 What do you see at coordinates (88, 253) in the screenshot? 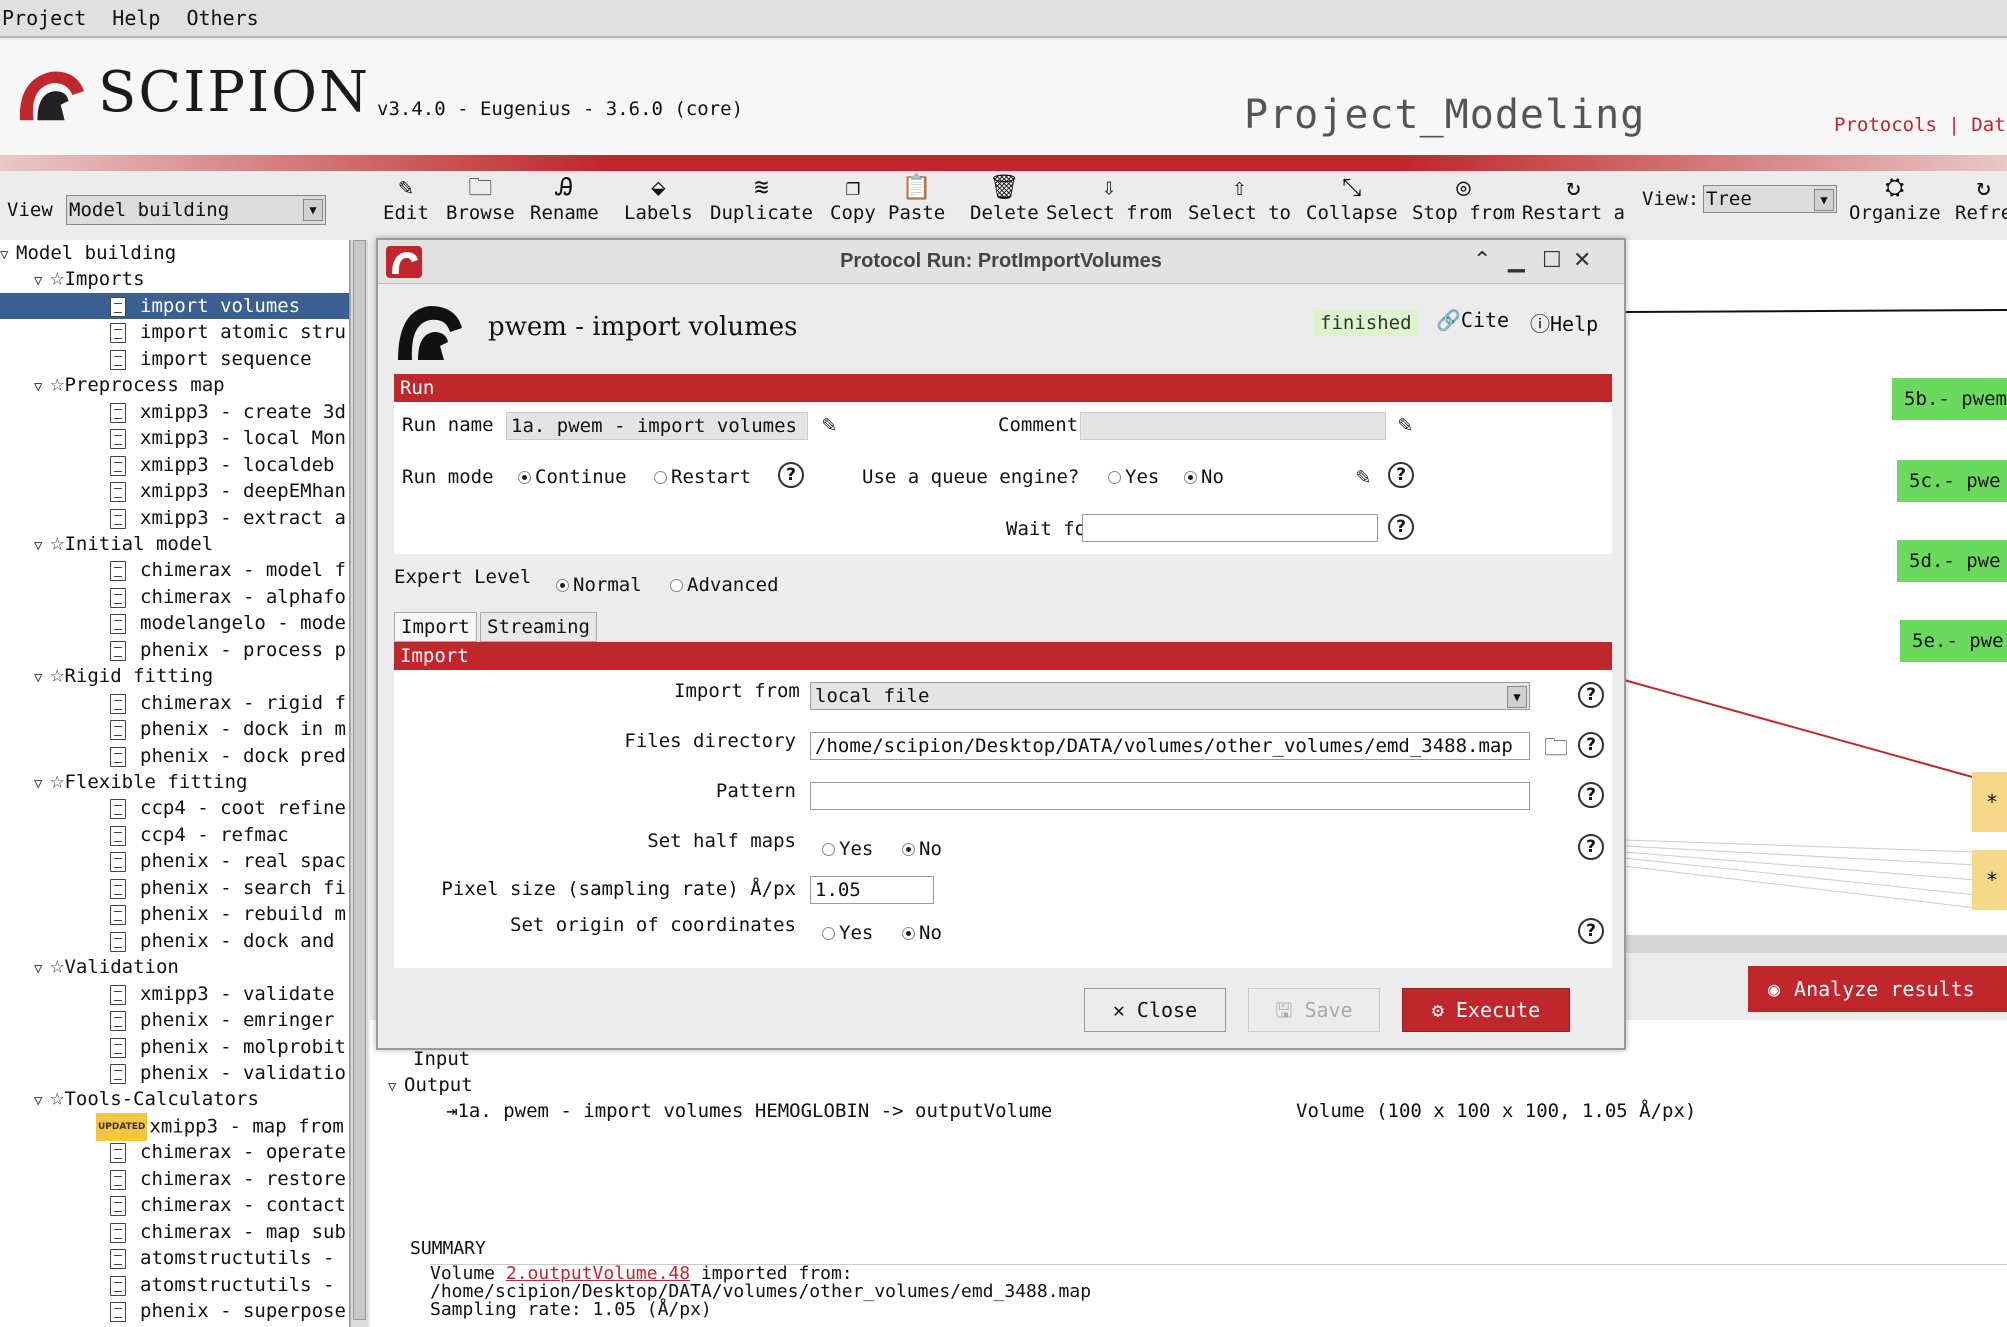
I see `tree-root: ▽ Model building` at bounding box center [88, 253].